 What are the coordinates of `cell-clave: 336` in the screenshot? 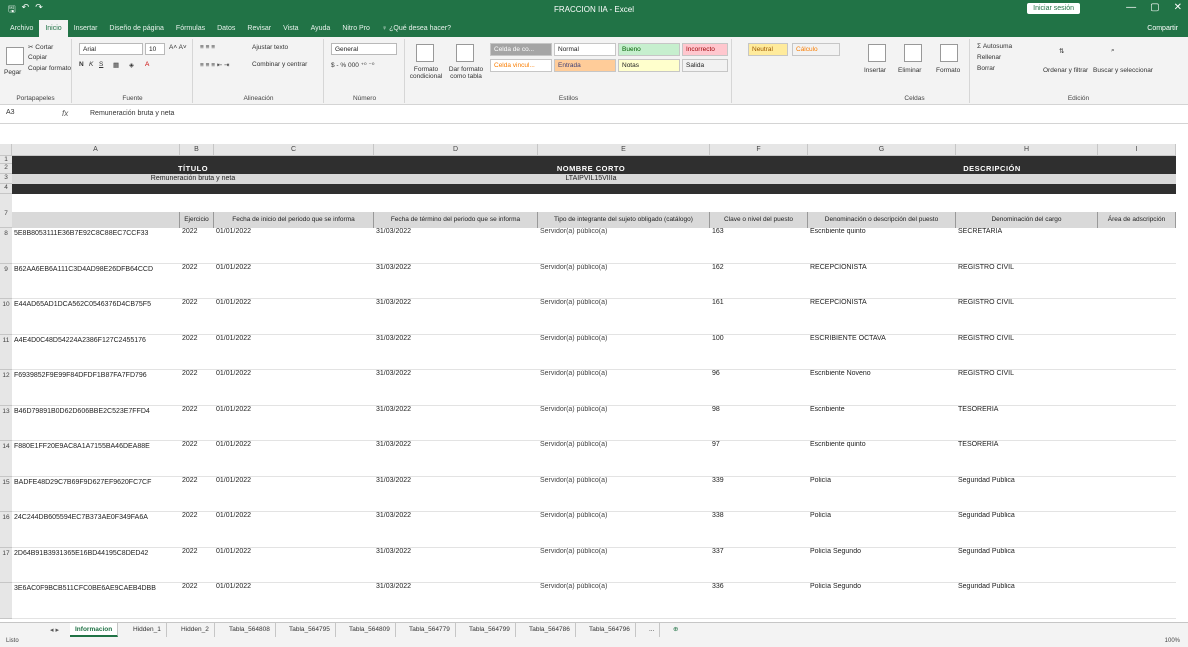 It's located at (759, 586).